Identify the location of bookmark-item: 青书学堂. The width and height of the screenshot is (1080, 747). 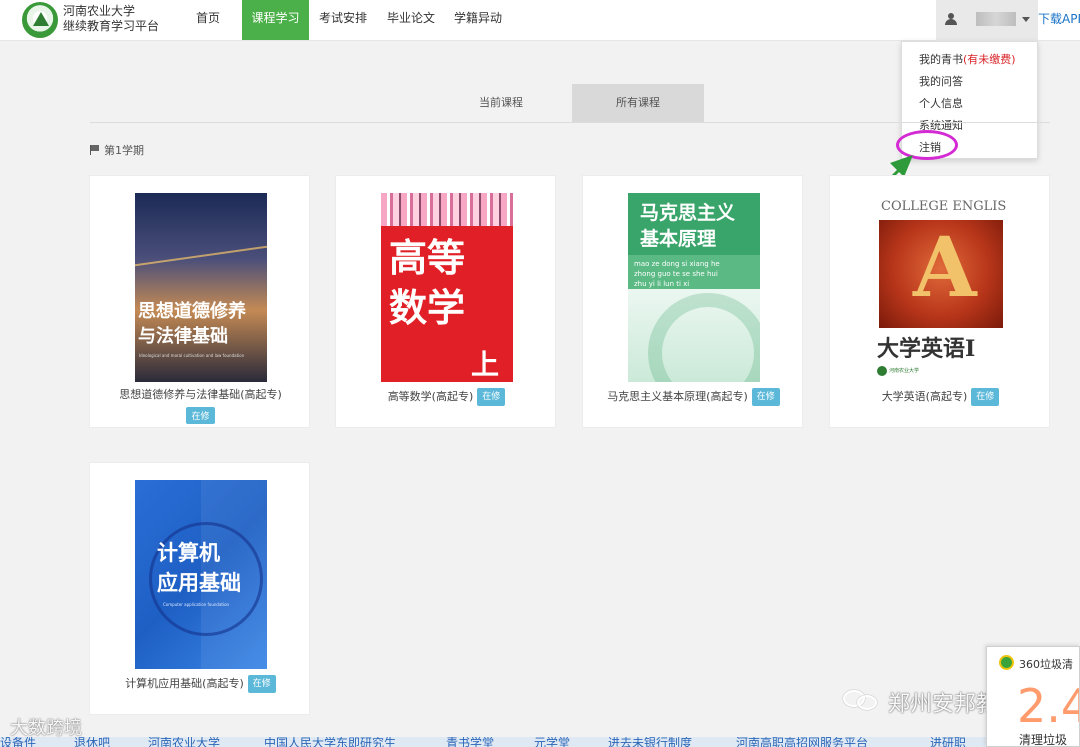
(470, 742).